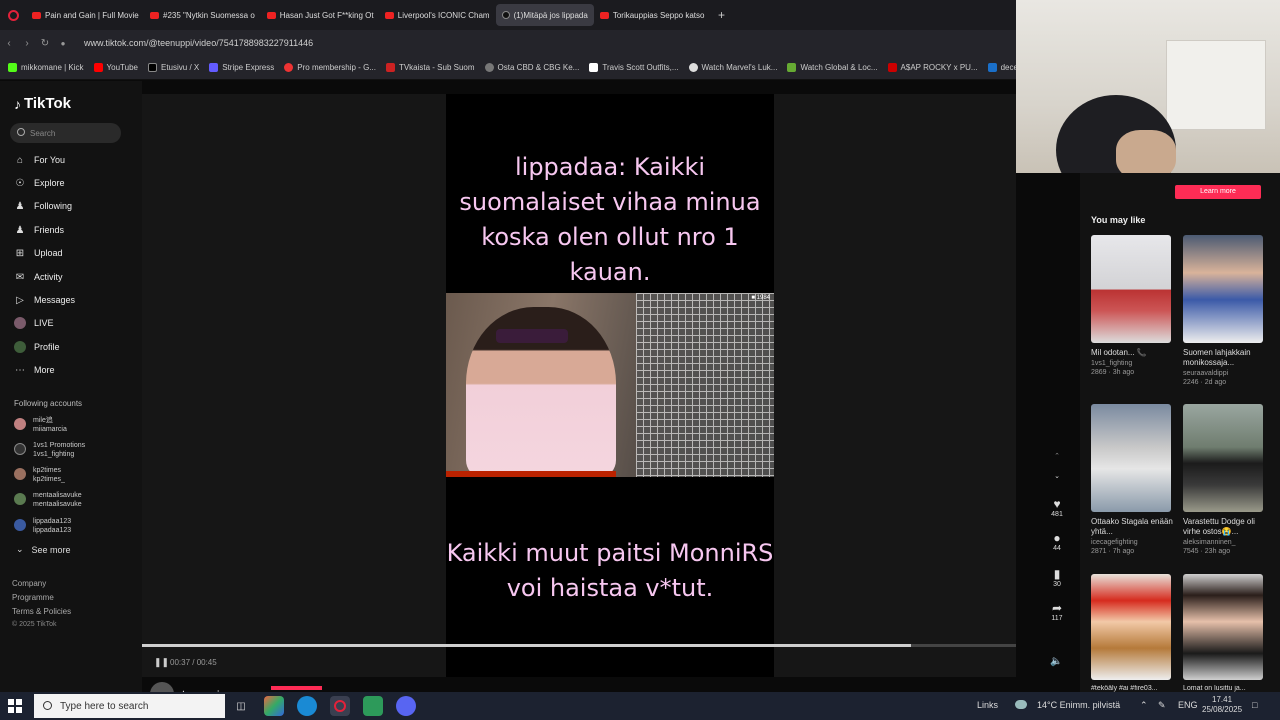  I want to click on bookmark: TVkaista - Sub Suom, so click(430, 67).